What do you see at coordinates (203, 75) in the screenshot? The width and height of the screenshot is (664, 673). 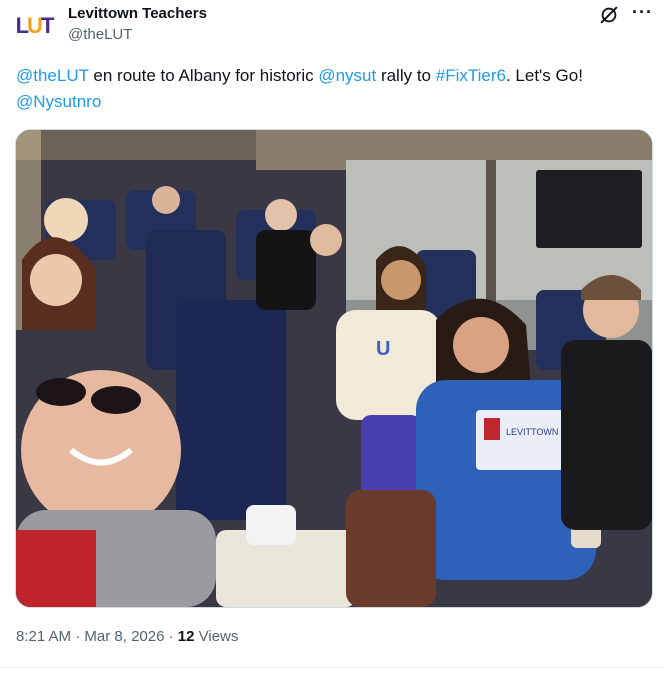 I see `tweet-text-segment: en route to Albany for historic` at bounding box center [203, 75].